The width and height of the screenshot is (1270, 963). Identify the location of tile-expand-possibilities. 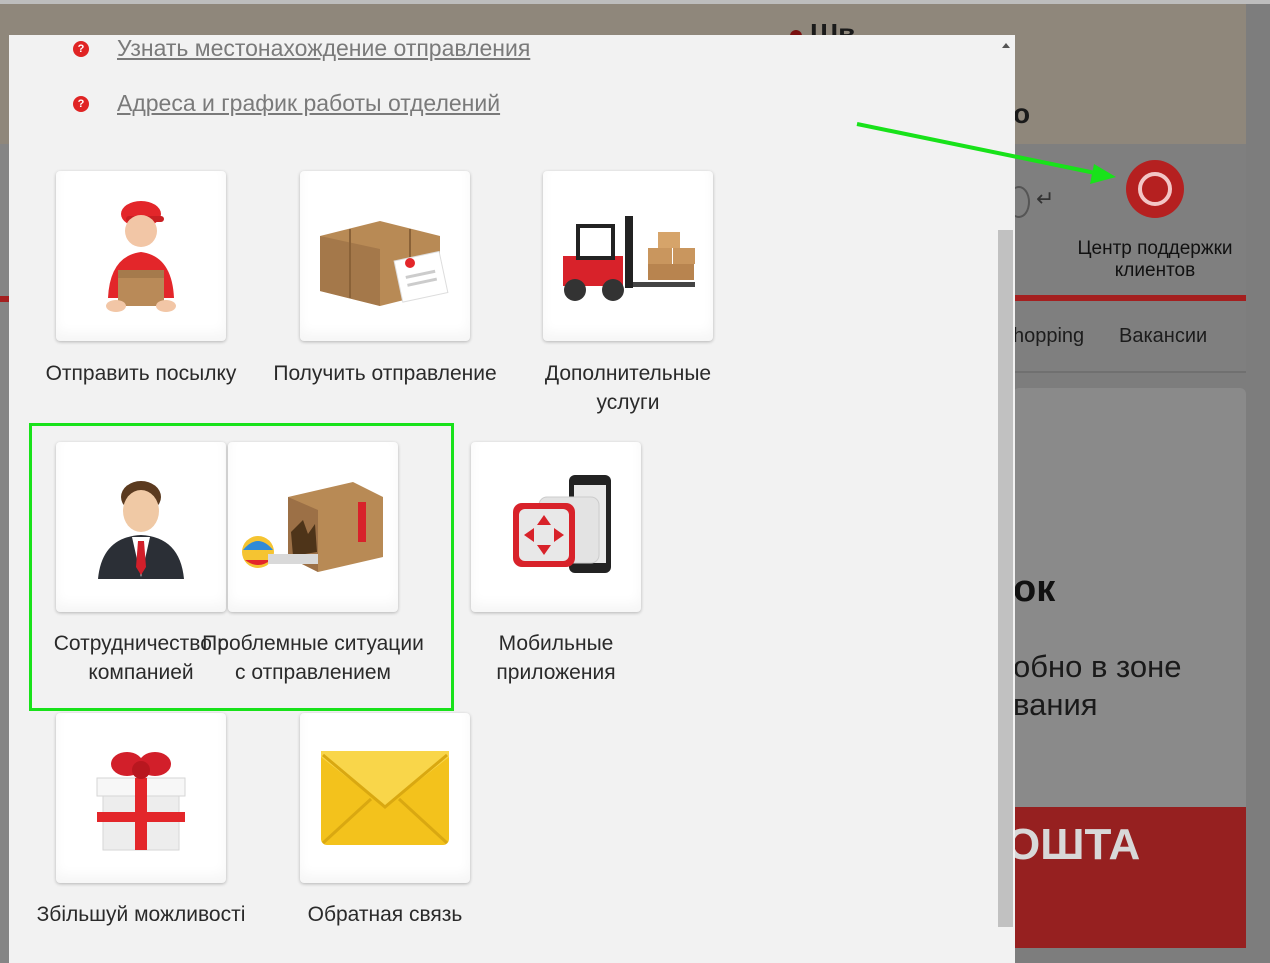
(141, 798).